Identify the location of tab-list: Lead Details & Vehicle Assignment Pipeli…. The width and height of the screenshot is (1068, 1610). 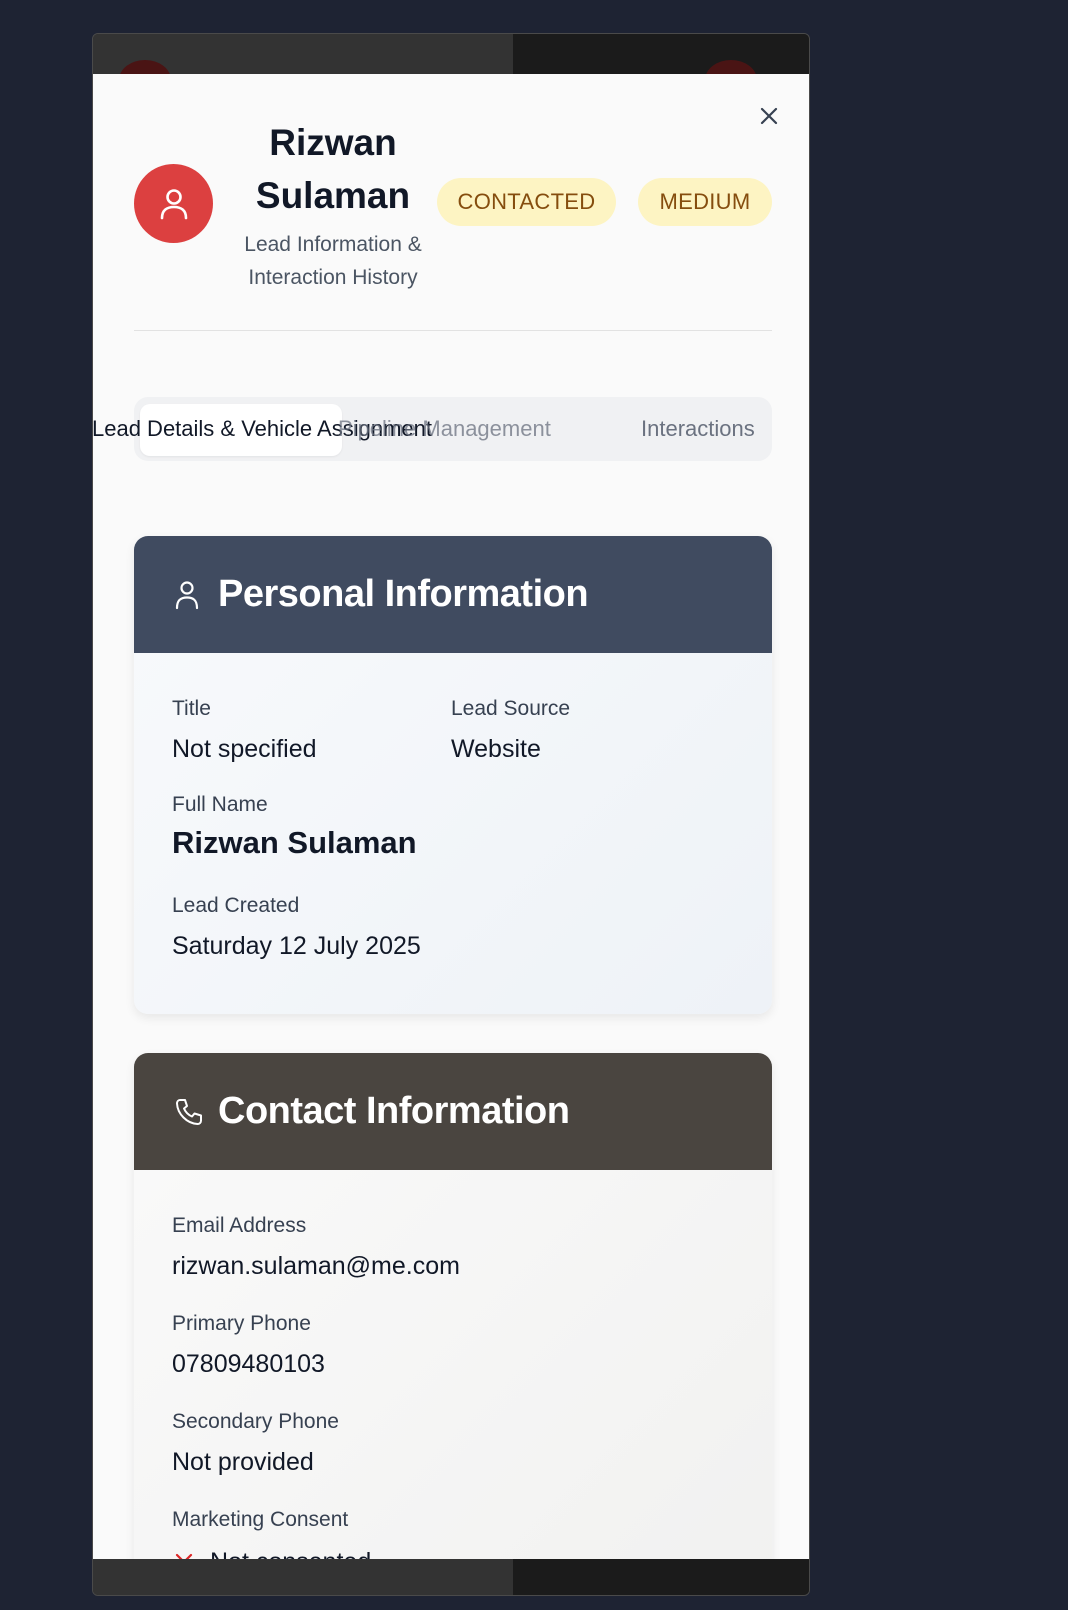
(432, 429).